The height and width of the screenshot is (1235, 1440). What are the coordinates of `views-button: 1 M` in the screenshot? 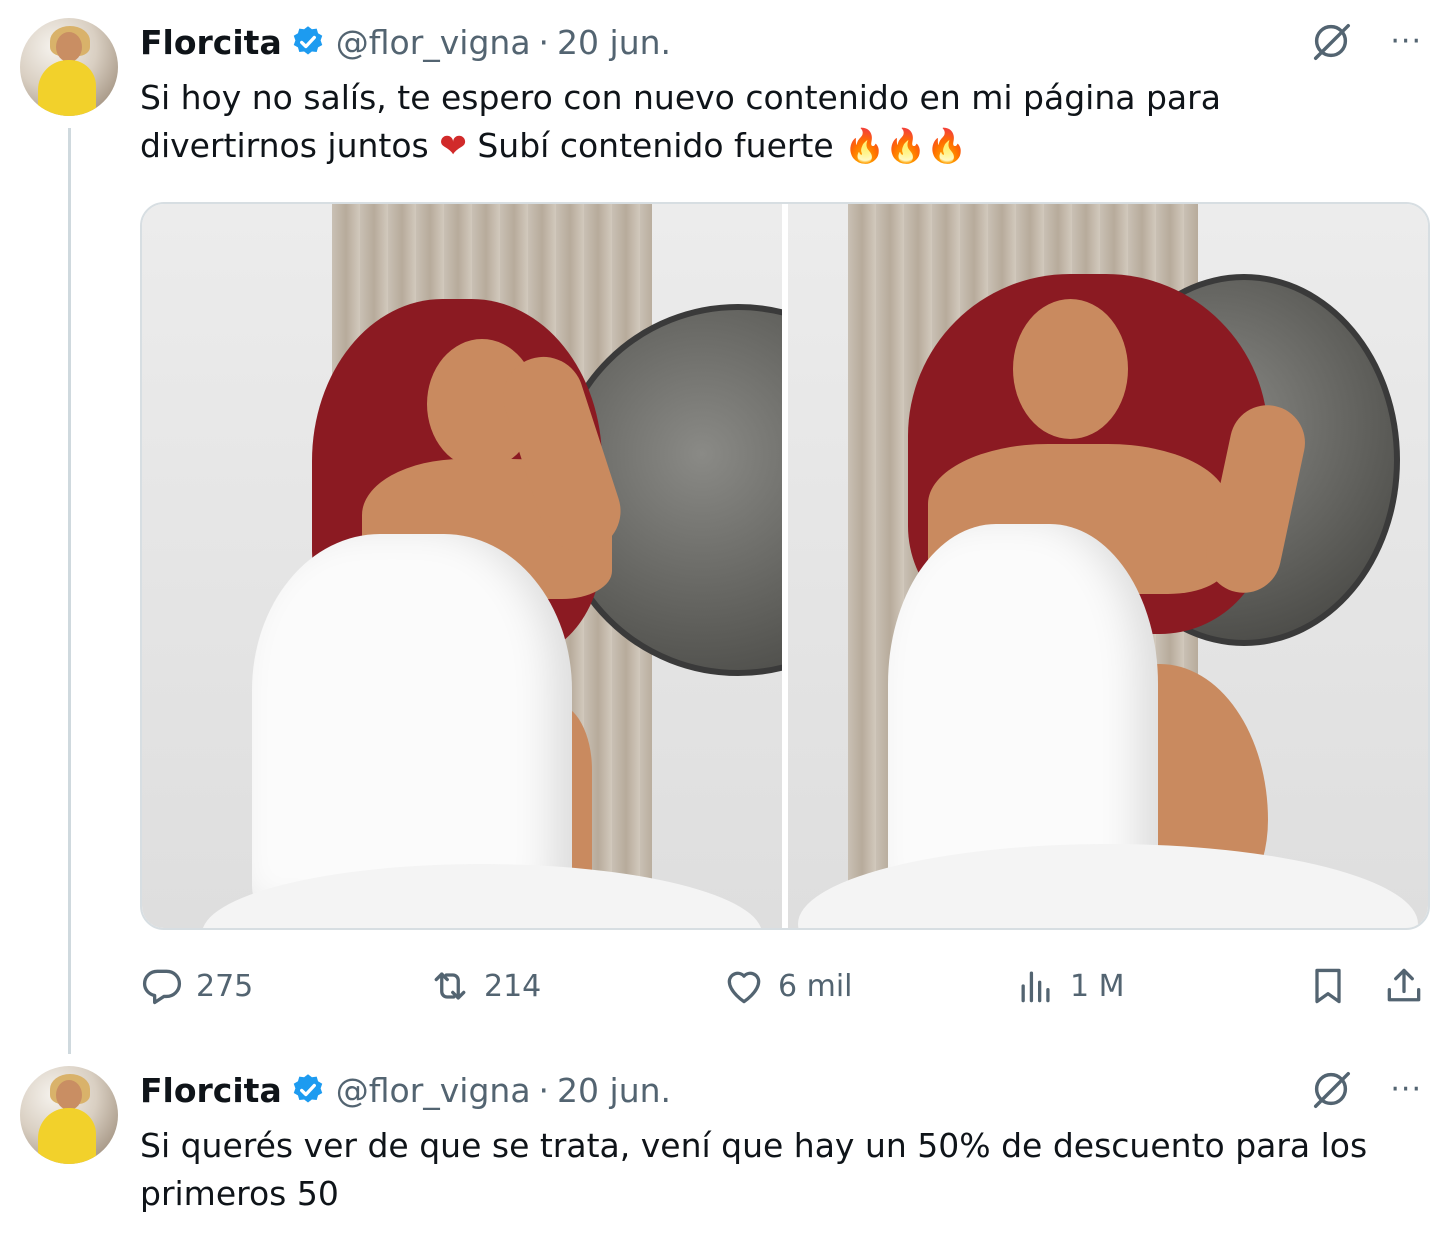 It's located at (1069, 986).